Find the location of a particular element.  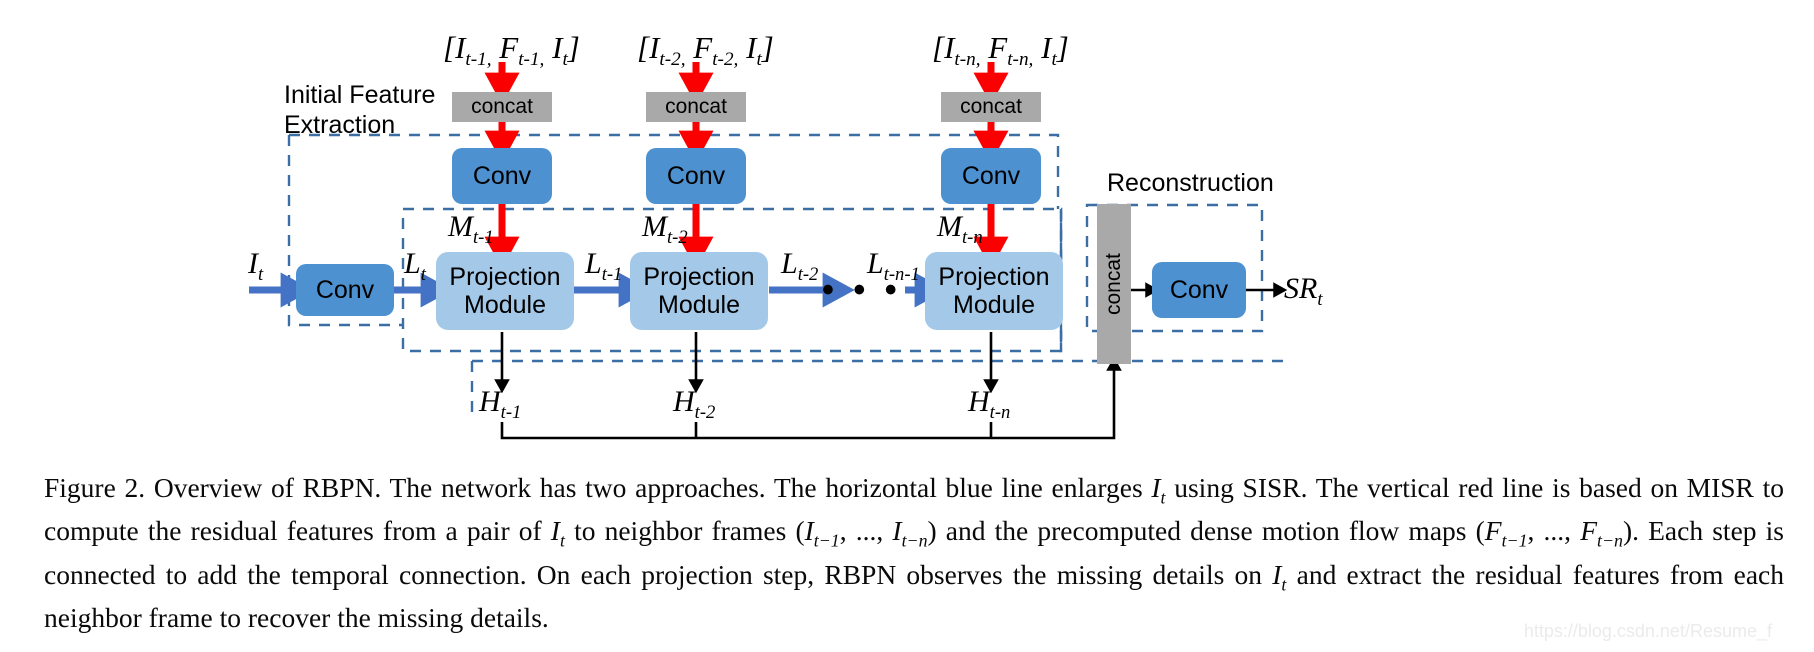

signal-lt-base: L is located at coordinates (412, 263).